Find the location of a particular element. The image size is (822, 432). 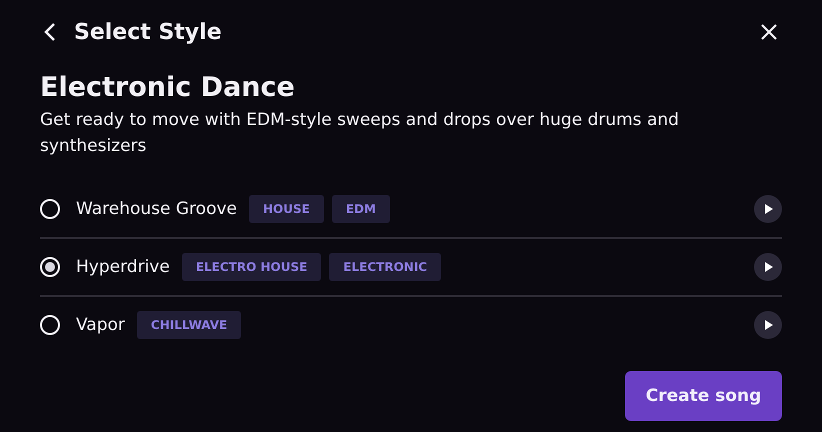

genre-description: Get ready to move with EDM-style sweeps and drops over huge drums and synthesizers is located at coordinates (360, 133).